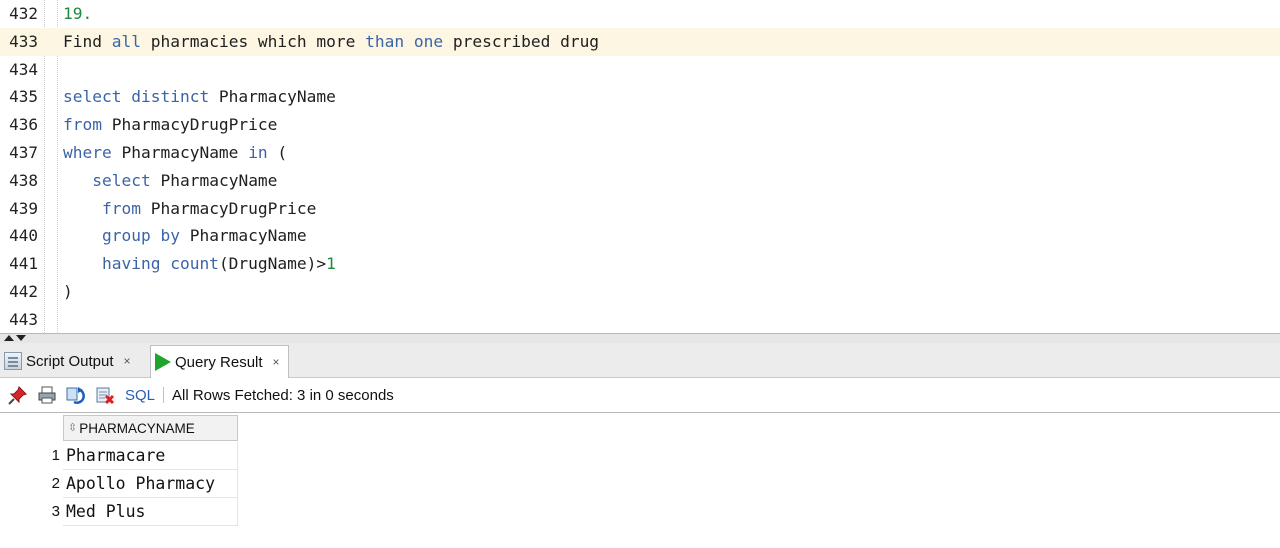 This screenshot has height=548, width=1280. What do you see at coordinates (163, 362) in the screenshot?
I see `play-icon` at bounding box center [163, 362].